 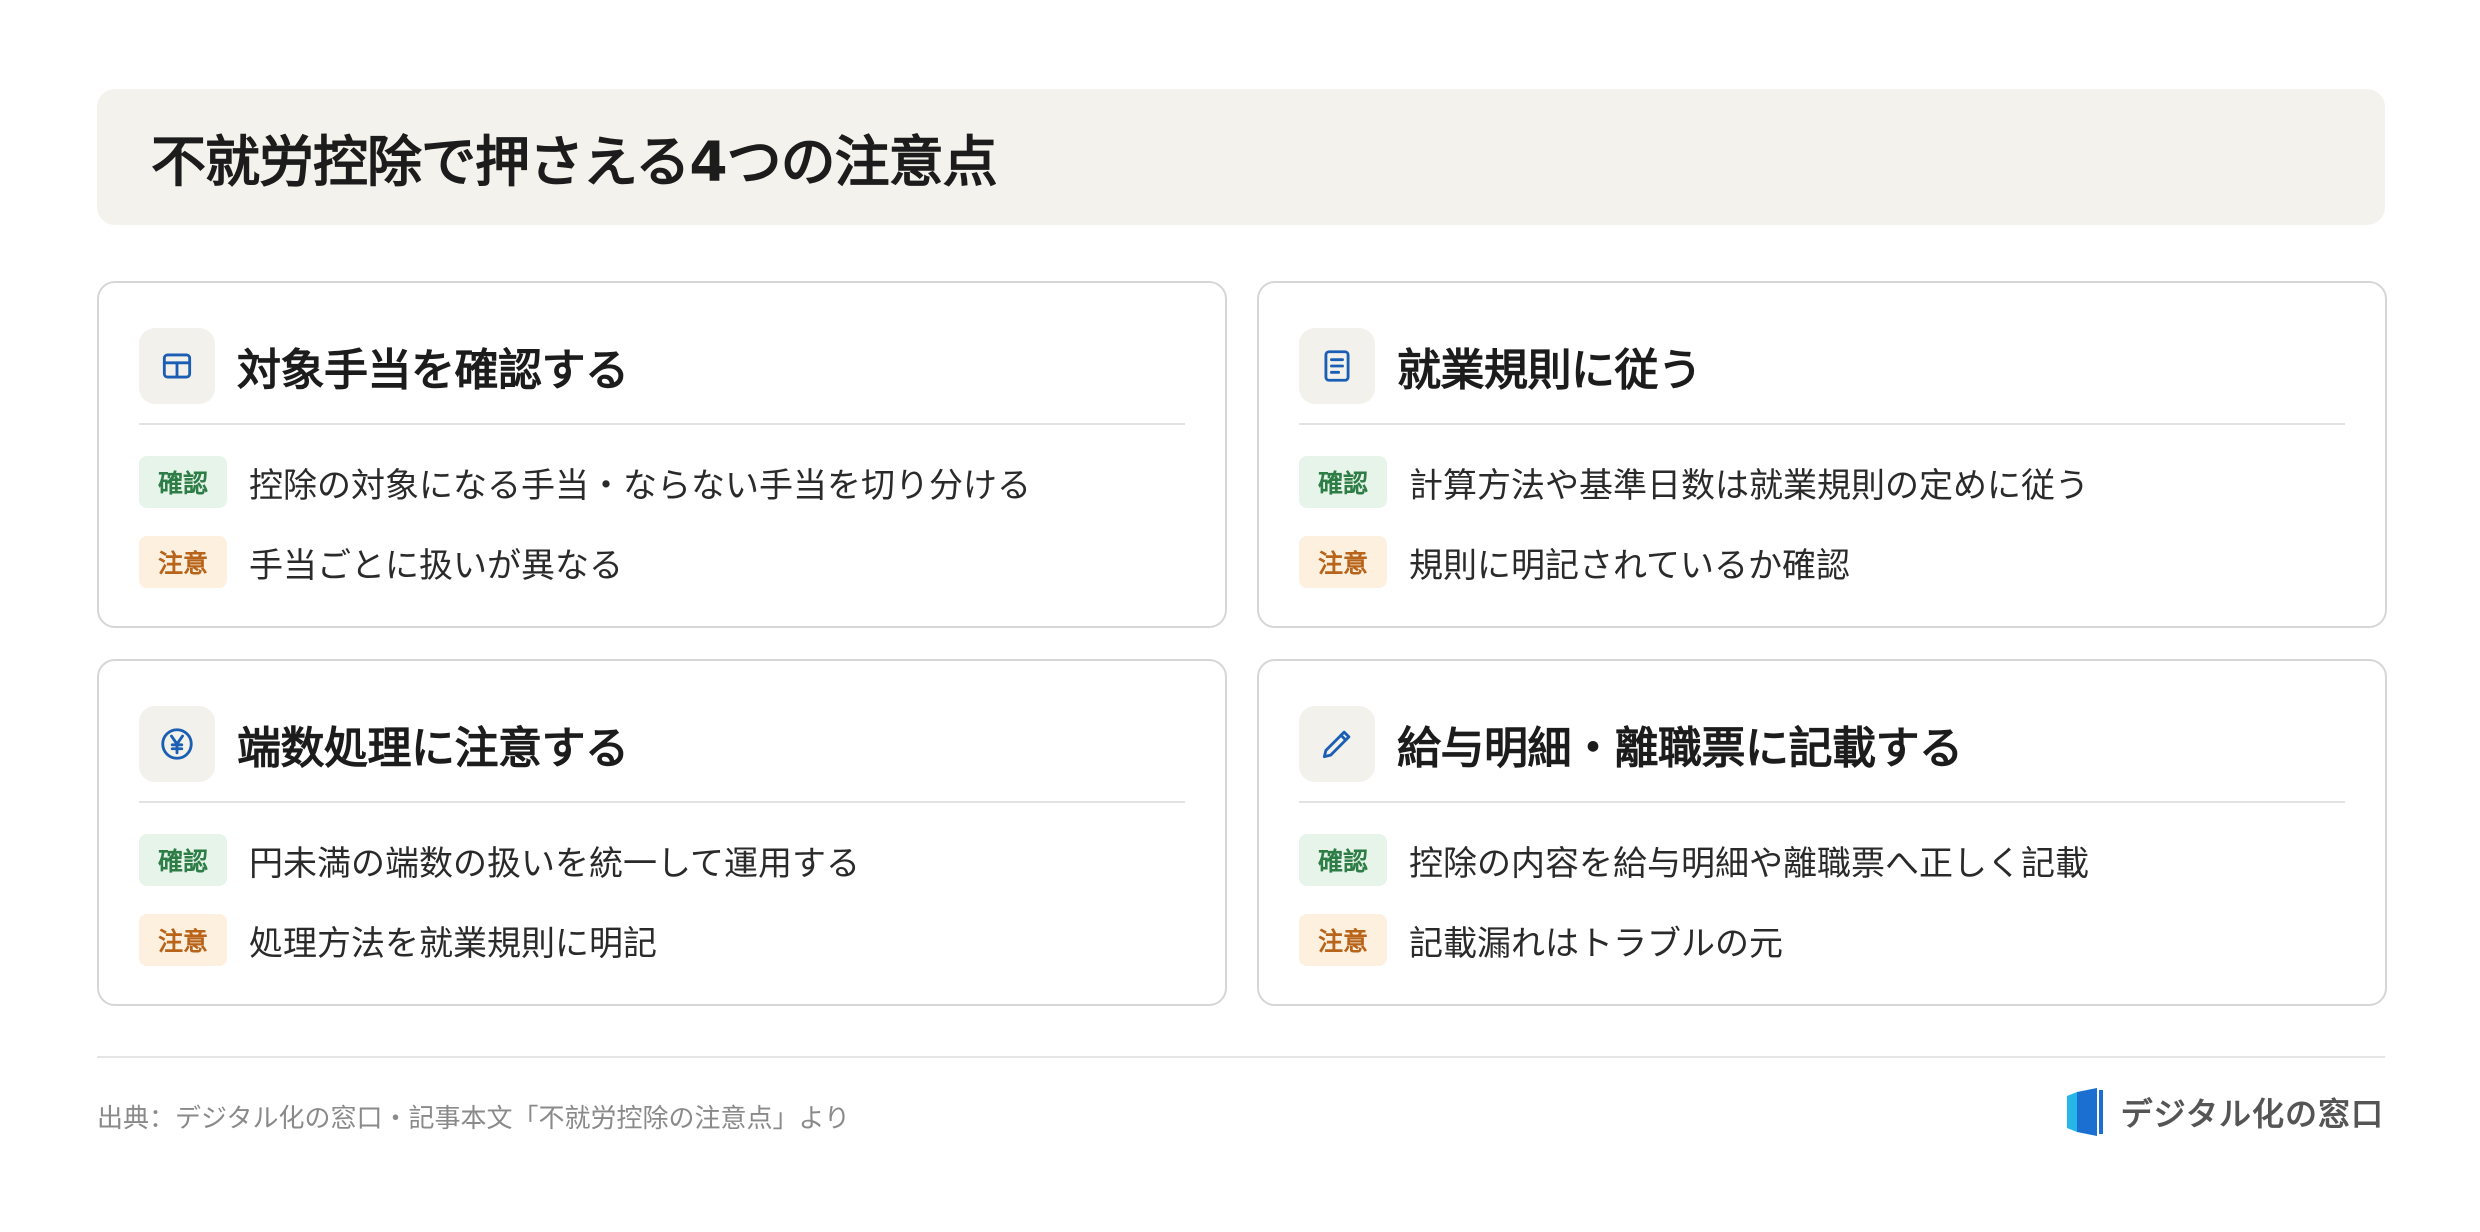 I want to click on list-item: 確認 計算方法や基準日数は就業規則の定めに従う, so click(x=1822, y=482).